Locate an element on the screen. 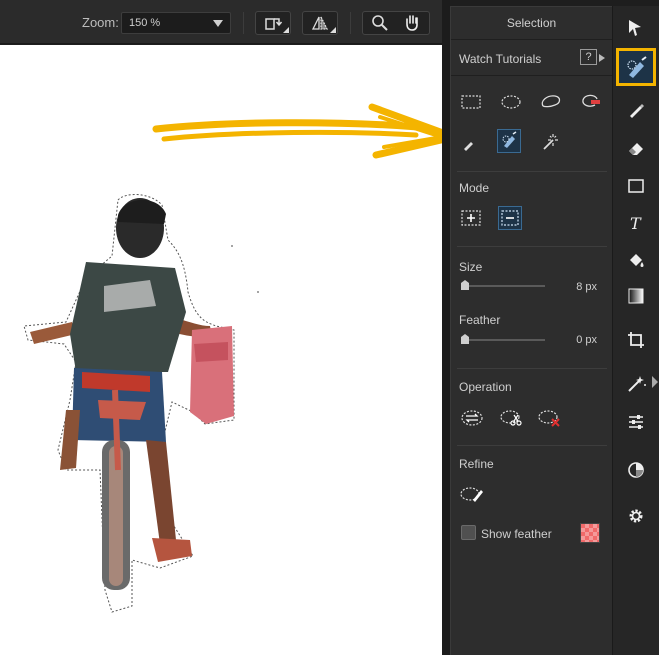 The width and height of the screenshot is (659, 655). tool-pointer is located at coordinates (636, 28).